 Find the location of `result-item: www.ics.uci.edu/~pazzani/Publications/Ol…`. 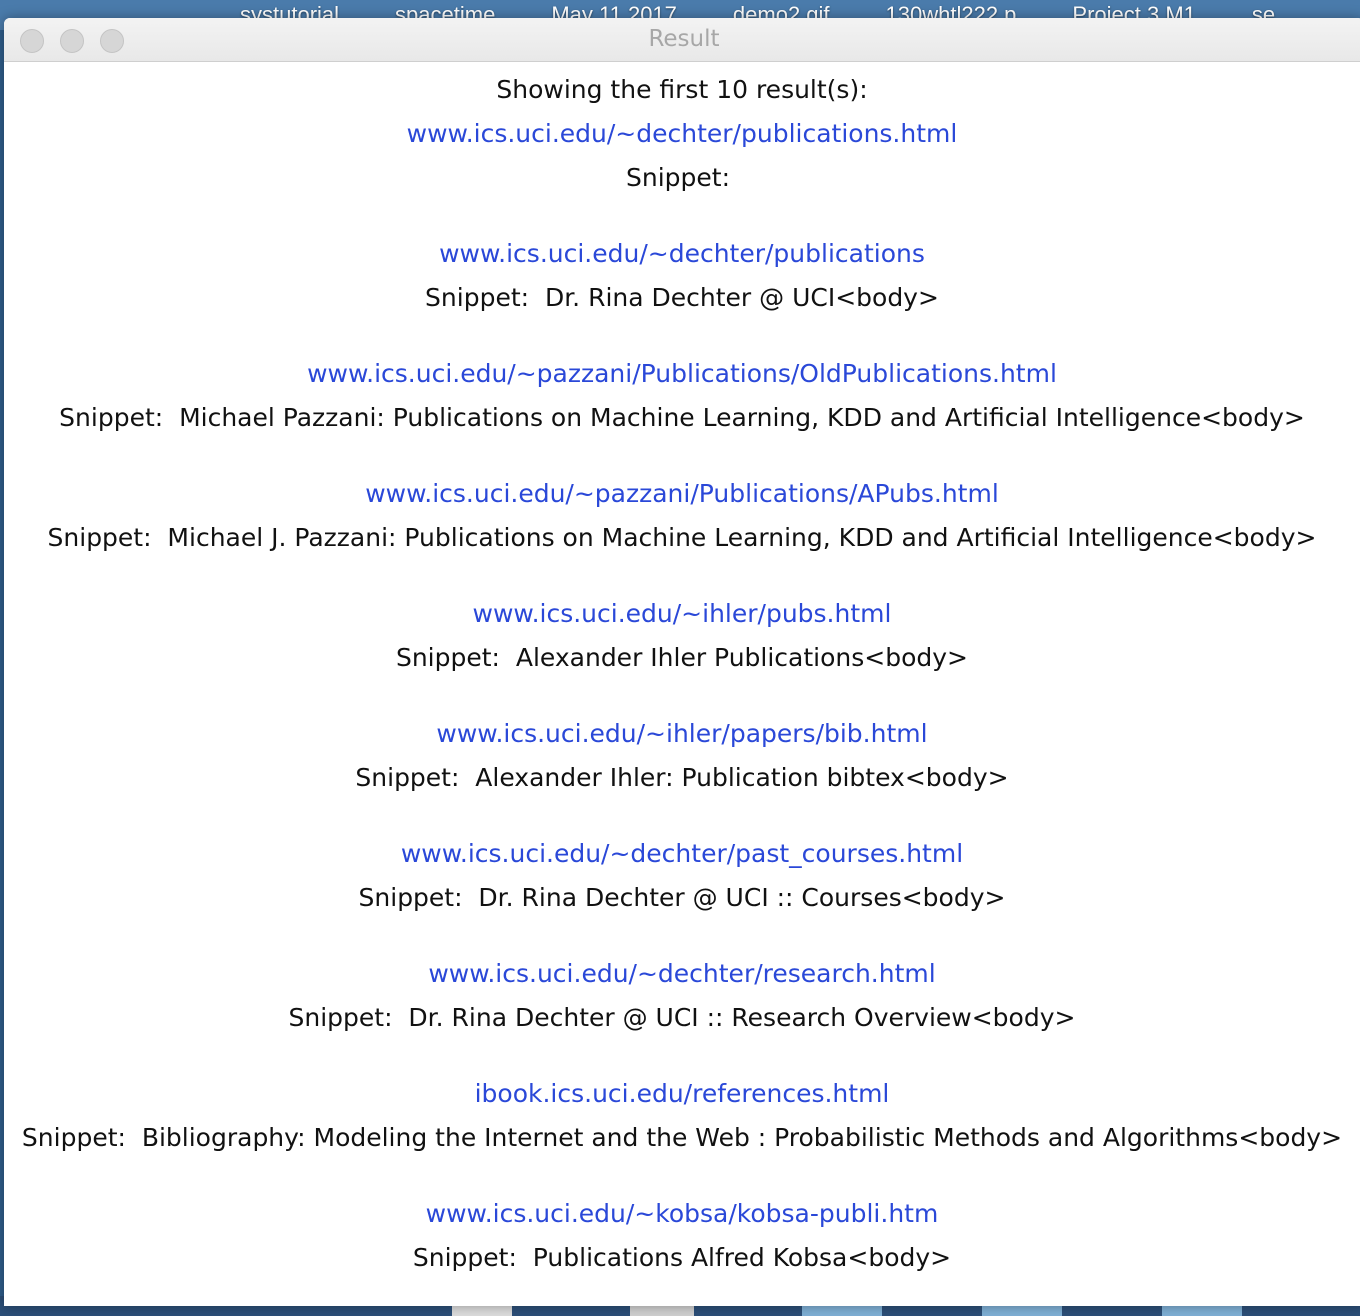

result-item: www.ics.uci.edu/~pazzani/Publications/Ol… is located at coordinates (682, 412).